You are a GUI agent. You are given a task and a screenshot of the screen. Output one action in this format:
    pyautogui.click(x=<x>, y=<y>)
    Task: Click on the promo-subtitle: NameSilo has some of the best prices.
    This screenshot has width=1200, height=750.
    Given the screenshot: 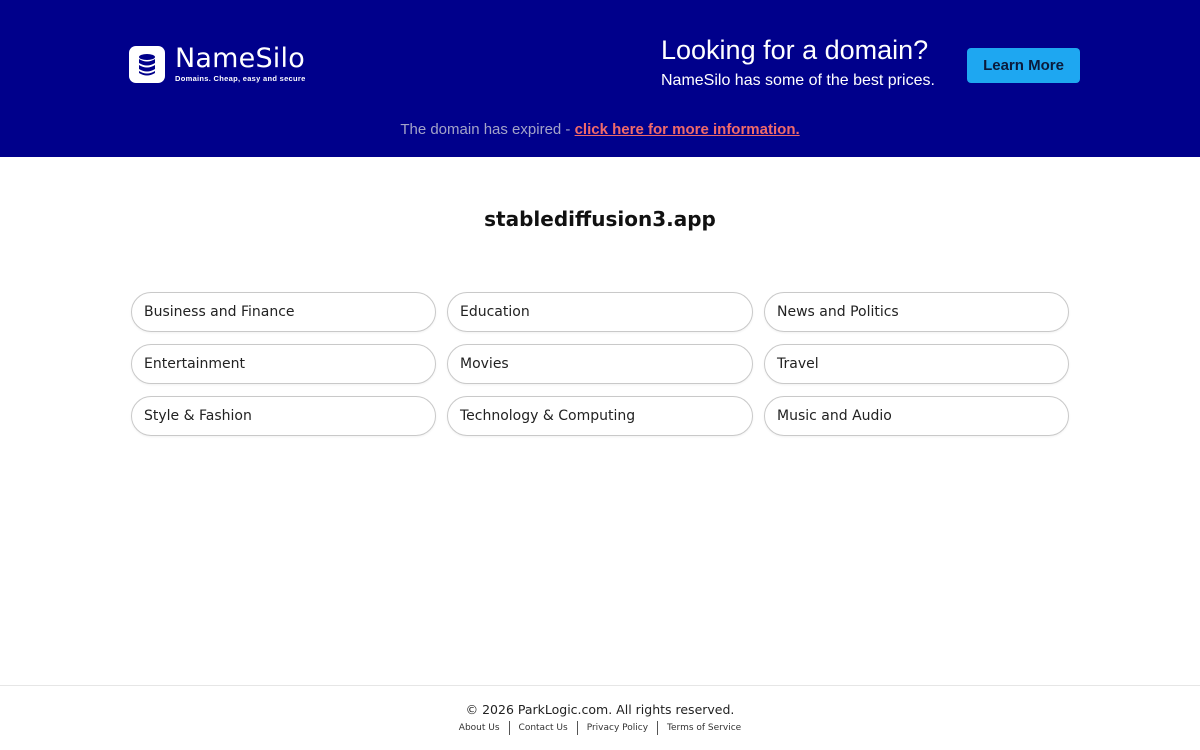 What is the action you would take?
    pyautogui.click(x=798, y=80)
    